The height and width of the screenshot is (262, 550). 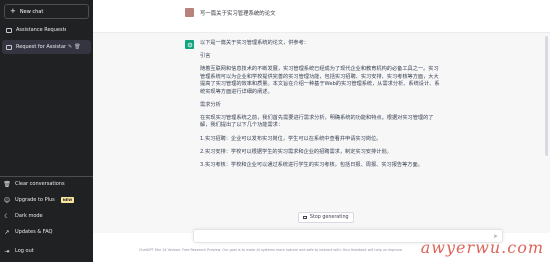 What do you see at coordinates (47, 251) in the screenshot?
I see `log-out-button: ⇥ Log out` at bounding box center [47, 251].